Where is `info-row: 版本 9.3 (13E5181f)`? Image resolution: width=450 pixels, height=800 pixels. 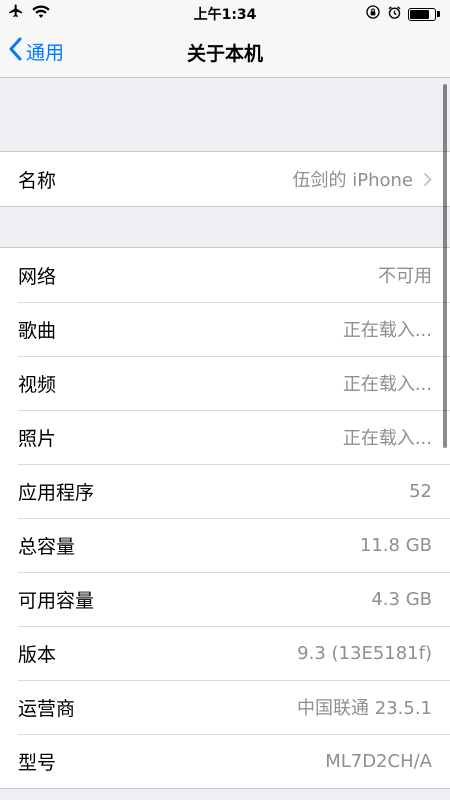
info-row: 版本 9.3 (13E5181f) is located at coordinates (225, 653).